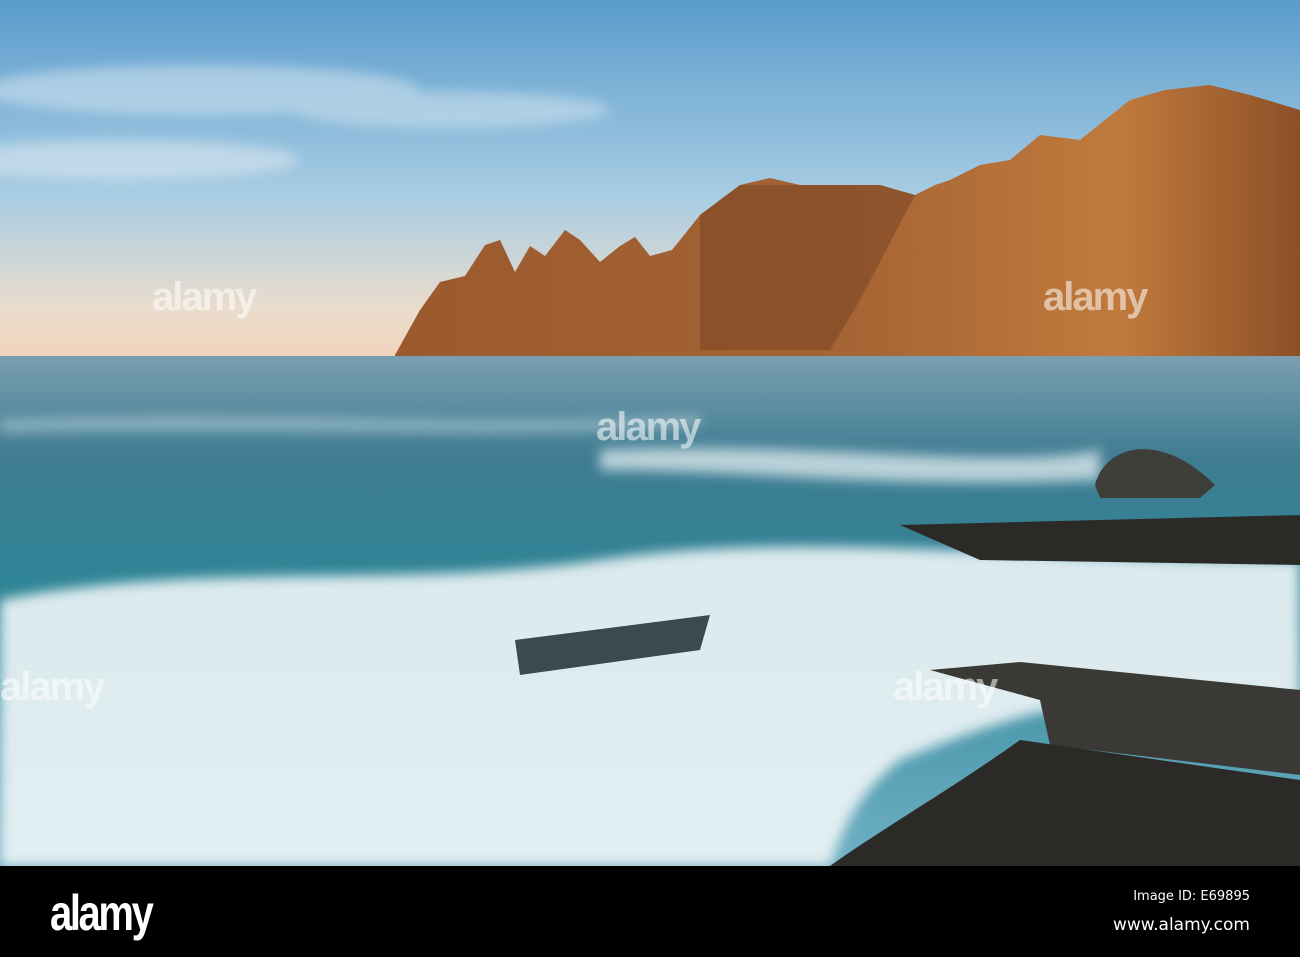  What do you see at coordinates (102, 913) in the screenshot?
I see `alamy-logo: alamy` at bounding box center [102, 913].